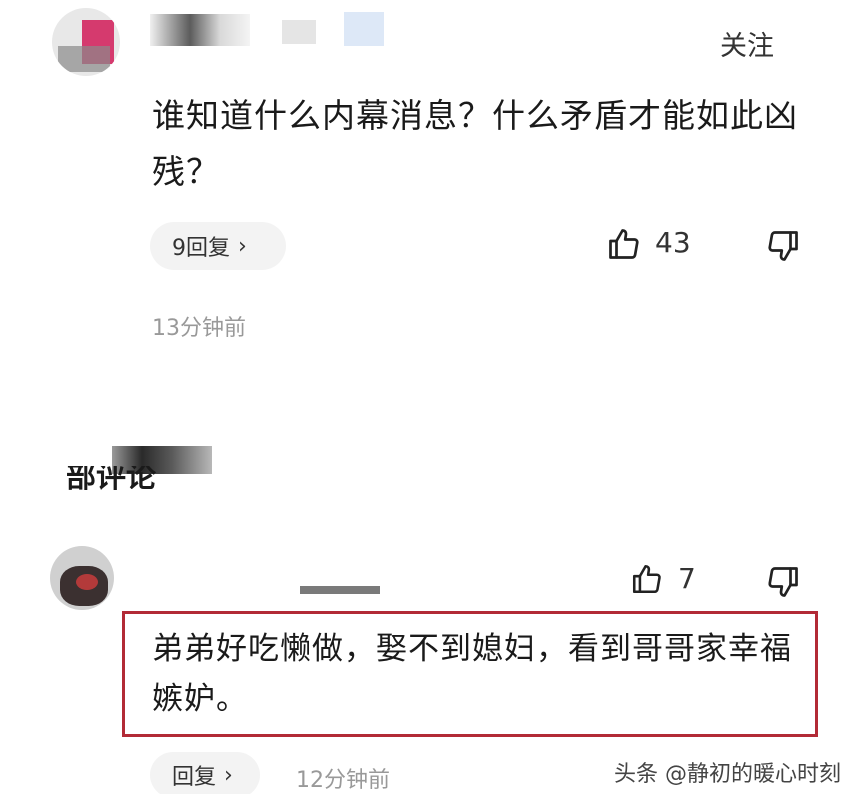 This screenshot has height=794, width=844. What do you see at coordinates (111, 480) in the screenshot?
I see `section-title: 部评论` at bounding box center [111, 480].